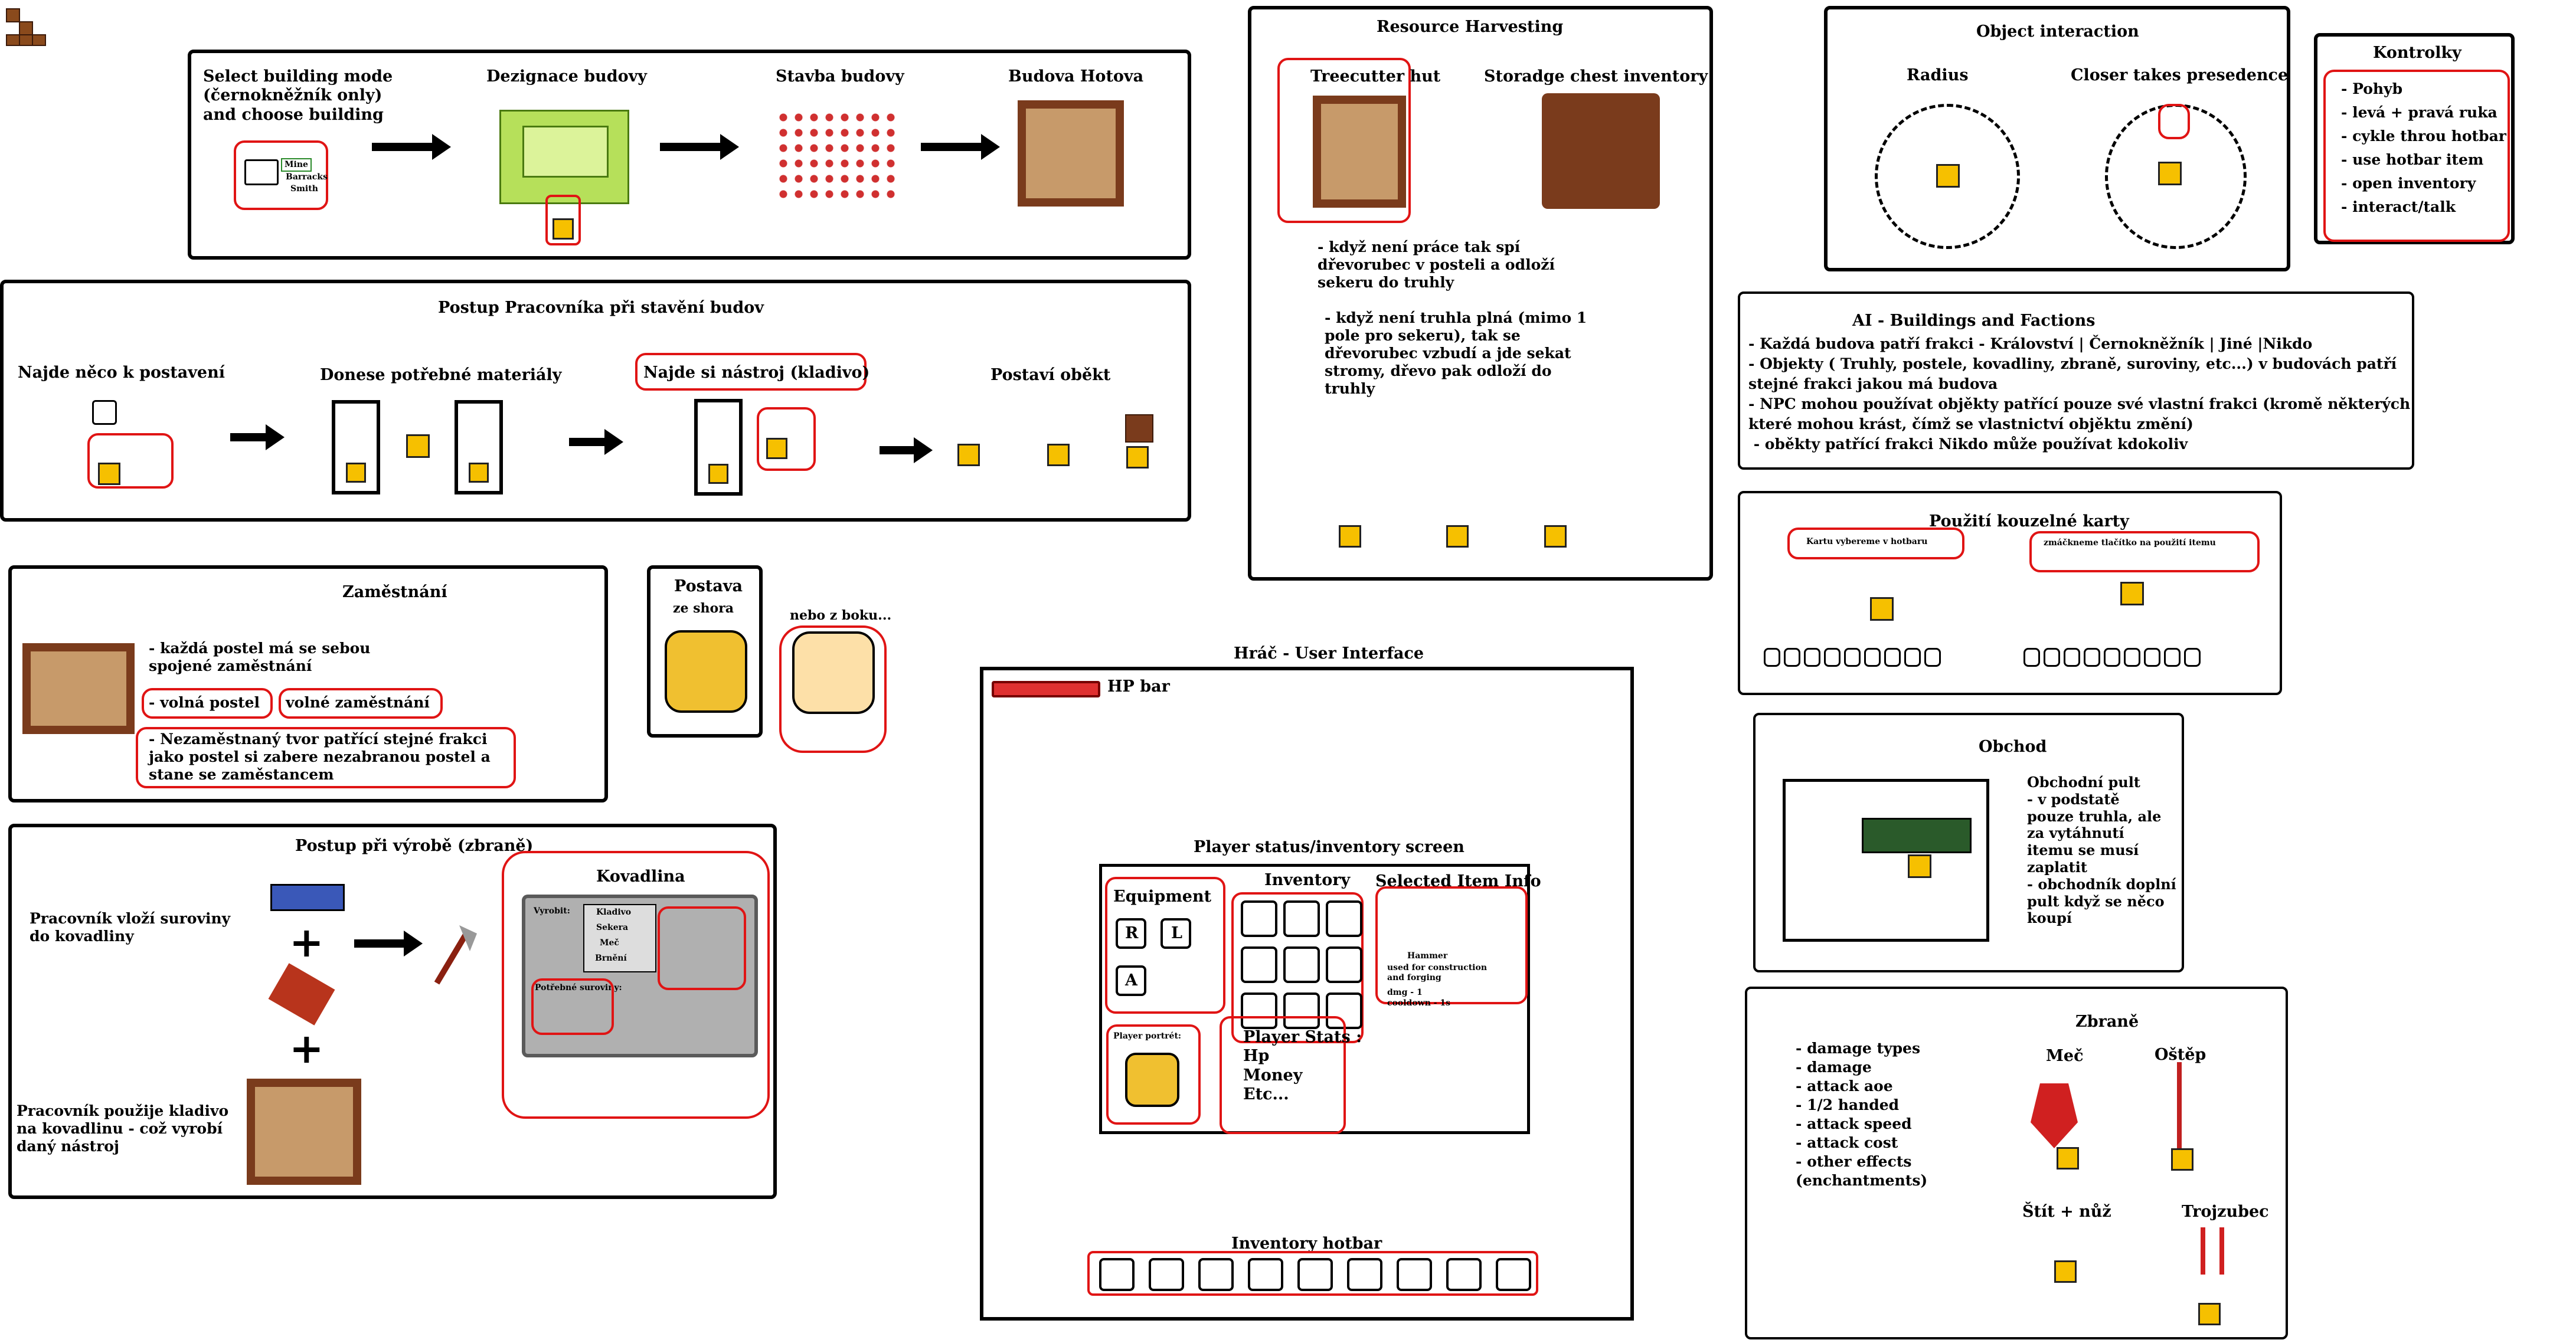 Image resolution: width=2576 pixels, height=1343 pixels. Describe the element at coordinates (572, 1006) in the screenshot. I see `anvil-need-highlight` at that location.